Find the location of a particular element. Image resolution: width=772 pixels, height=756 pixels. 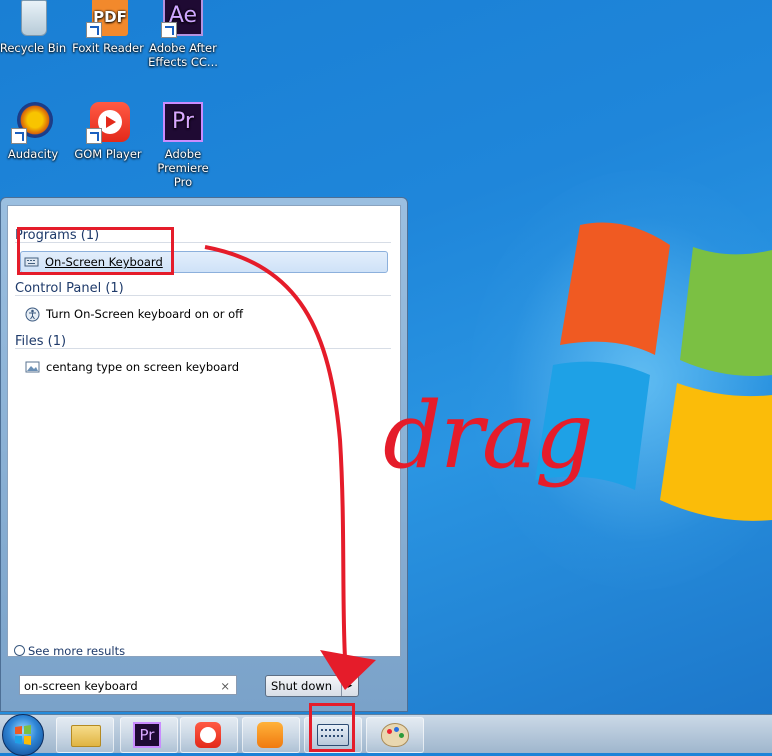

paint-palette-icon is located at coordinates (395, 735).